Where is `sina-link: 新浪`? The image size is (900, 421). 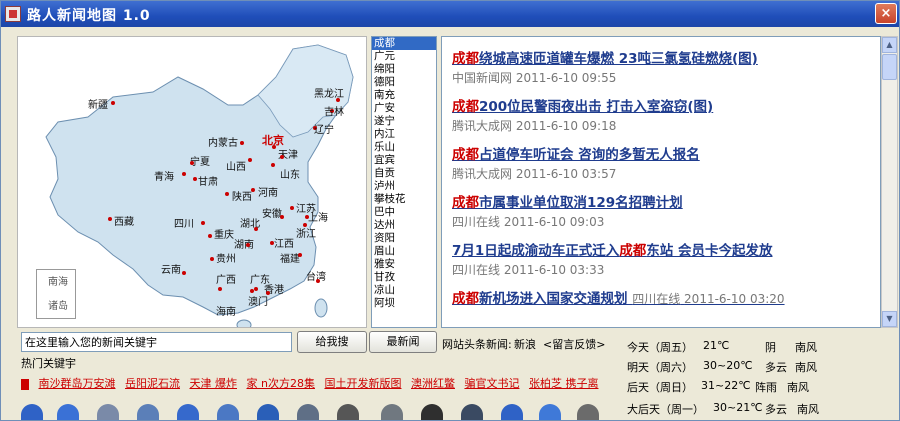
sina-link: 新浪 is located at coordinates (525, 344).